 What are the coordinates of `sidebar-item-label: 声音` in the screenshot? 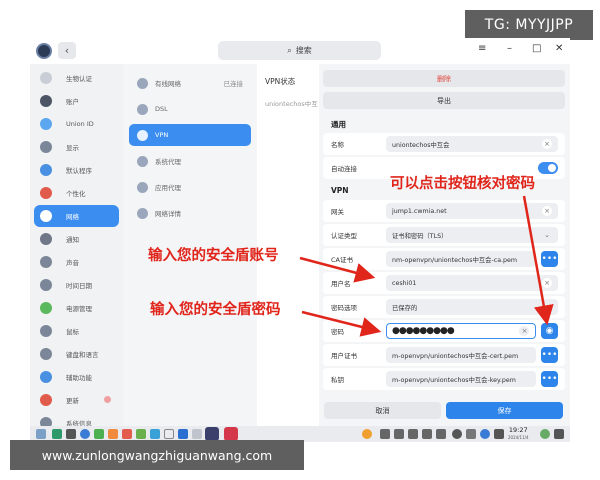 It's located at (72, 263).